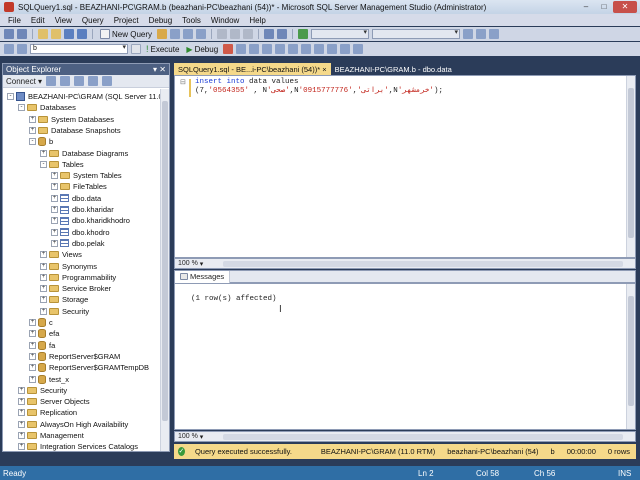 The width and height of the screenshot is (640, 480). I want to click on object-explorer-pin-icon: ▾ ✕, so click(159, 69).